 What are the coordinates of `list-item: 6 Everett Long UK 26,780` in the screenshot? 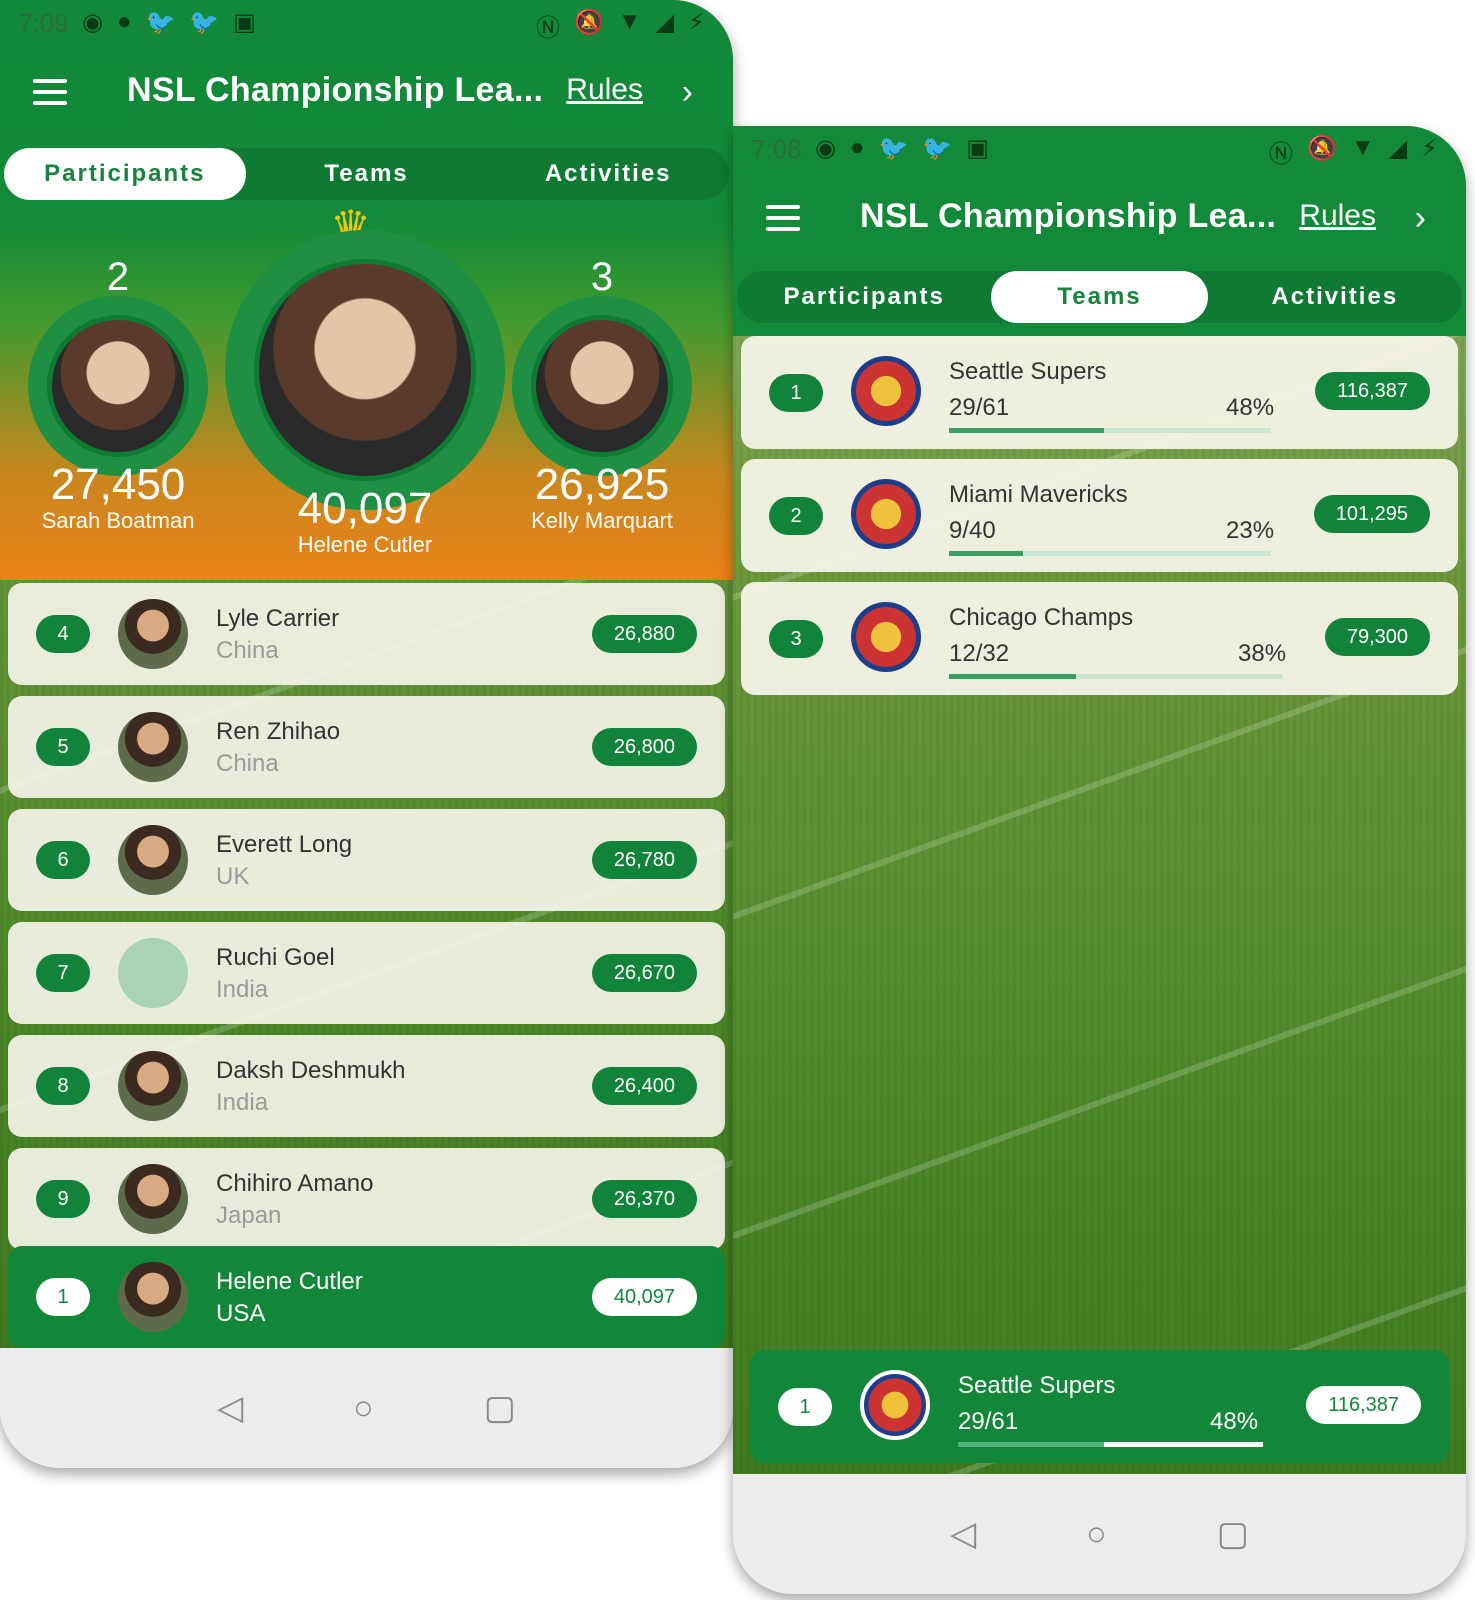 It's located at (366, 860).